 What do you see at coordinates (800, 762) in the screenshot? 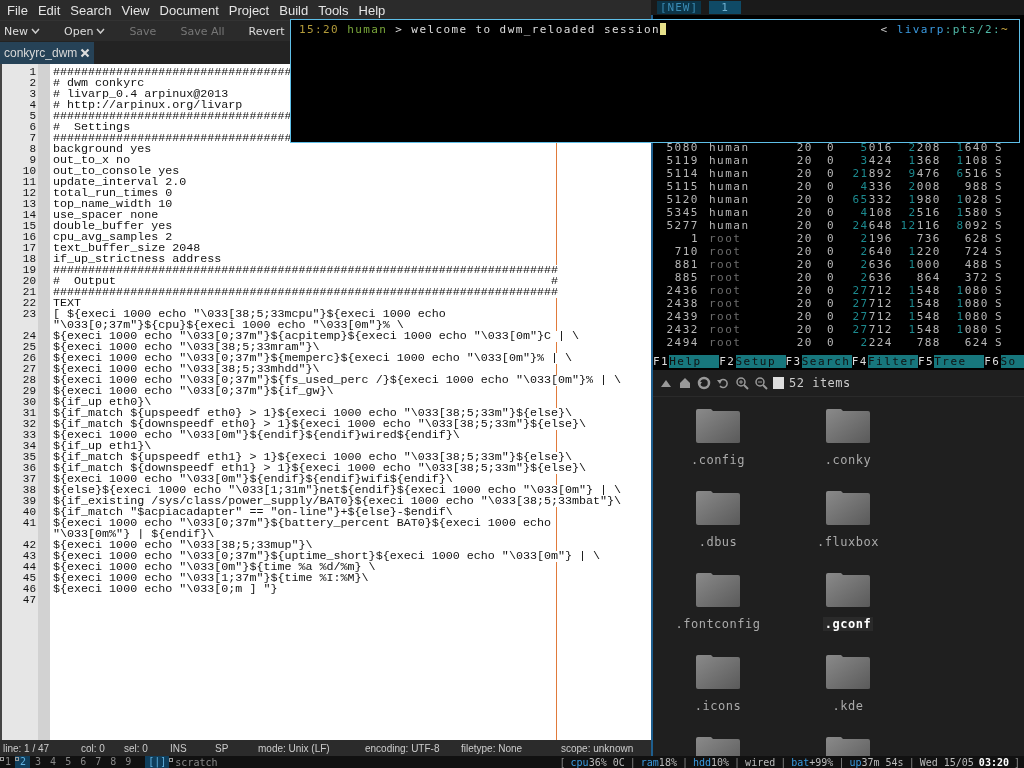
I see `status-label: bat` at bounding box center [800, 762].